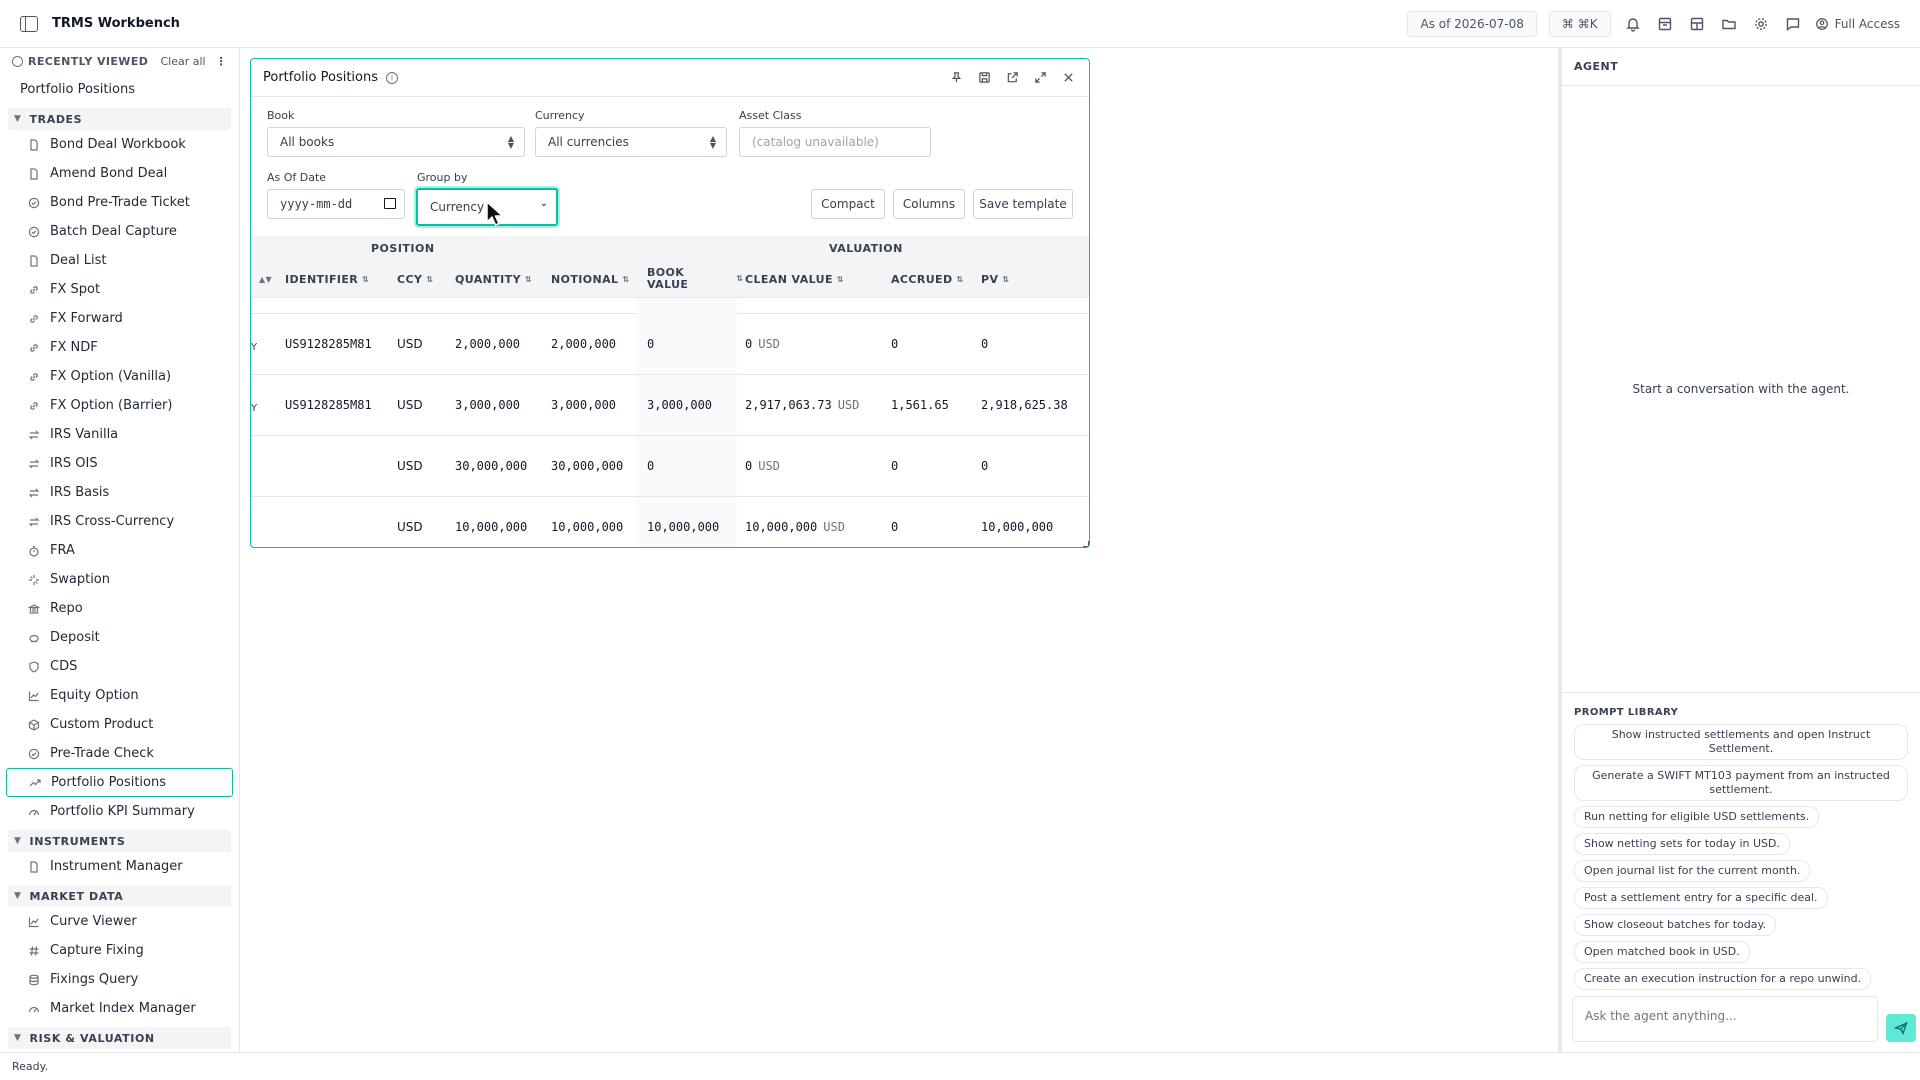 This screenshot has width=1920, height=1080. What do you see at coordinates (1040, 78) in the screenshot?
I see `maximize-icon` at bounding box center [1040, 78].